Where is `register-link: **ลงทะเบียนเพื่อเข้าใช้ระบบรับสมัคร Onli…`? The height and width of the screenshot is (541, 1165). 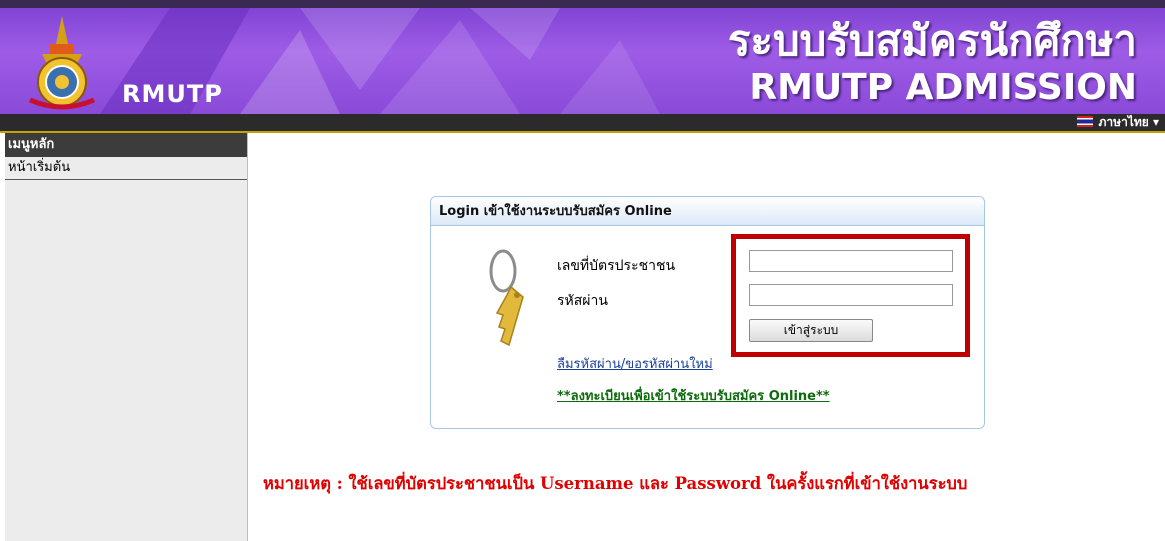
register-link: **ลงทะเบียนเพื่อเข้าใช้ระบบรับสมัคร Onli… is located at coordinates (693, 395).